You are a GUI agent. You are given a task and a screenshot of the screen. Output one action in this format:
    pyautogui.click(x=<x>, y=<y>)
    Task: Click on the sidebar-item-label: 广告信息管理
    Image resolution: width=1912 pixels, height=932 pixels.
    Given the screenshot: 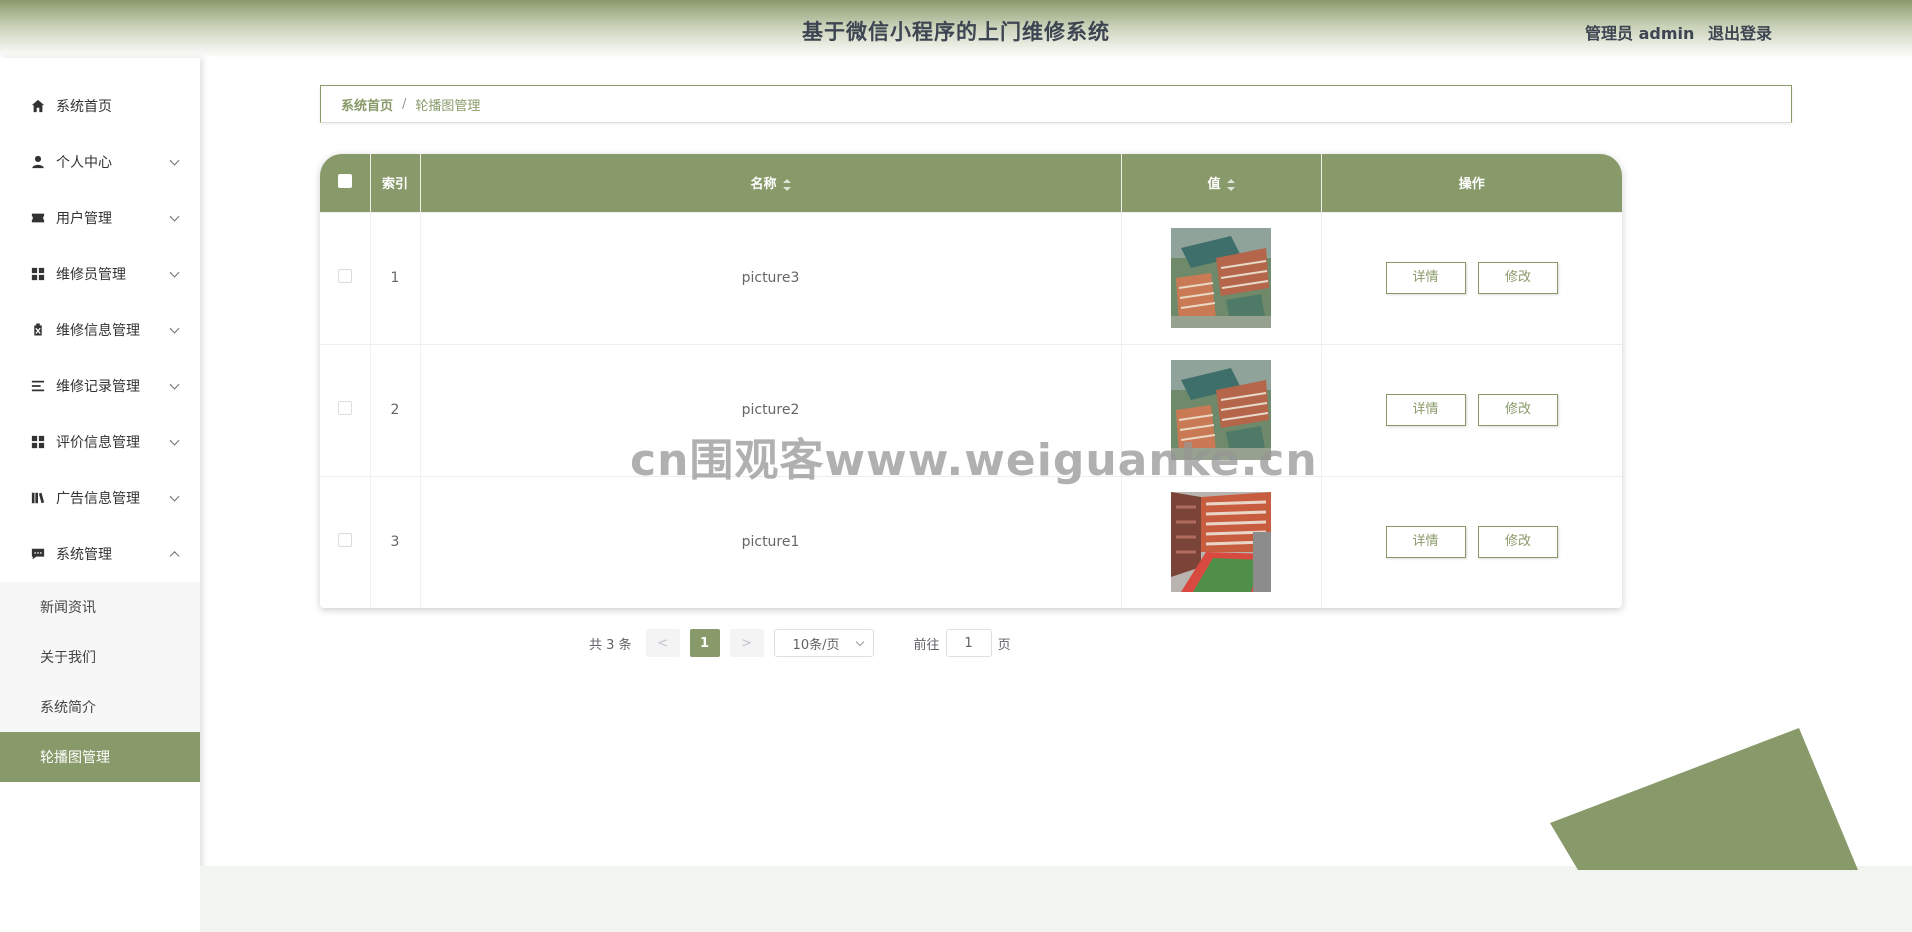 What is the action you would take?
    pyautogui.click(x=98, y=499)
    